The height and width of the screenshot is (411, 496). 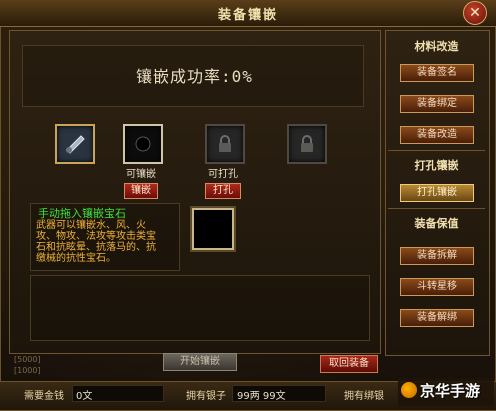 What do you see at coordinates (437, 193) in the screenshot?
I see `punch-inlay-tab-button: 打孔镶嵌` at bounding box center [437, 193].